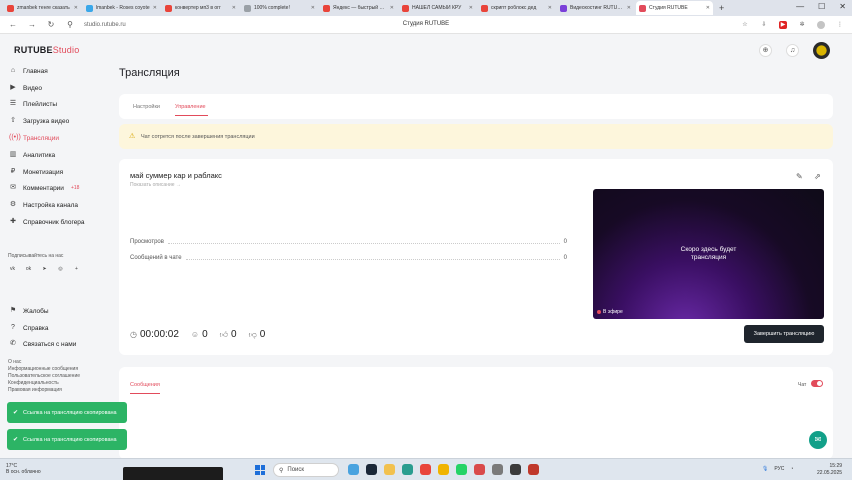  Describe the element at coordinates (437, 8) in the screenshot. I see `browser-tab: НАШЁЛ САМЫЙ КРУ ✕` at that location.